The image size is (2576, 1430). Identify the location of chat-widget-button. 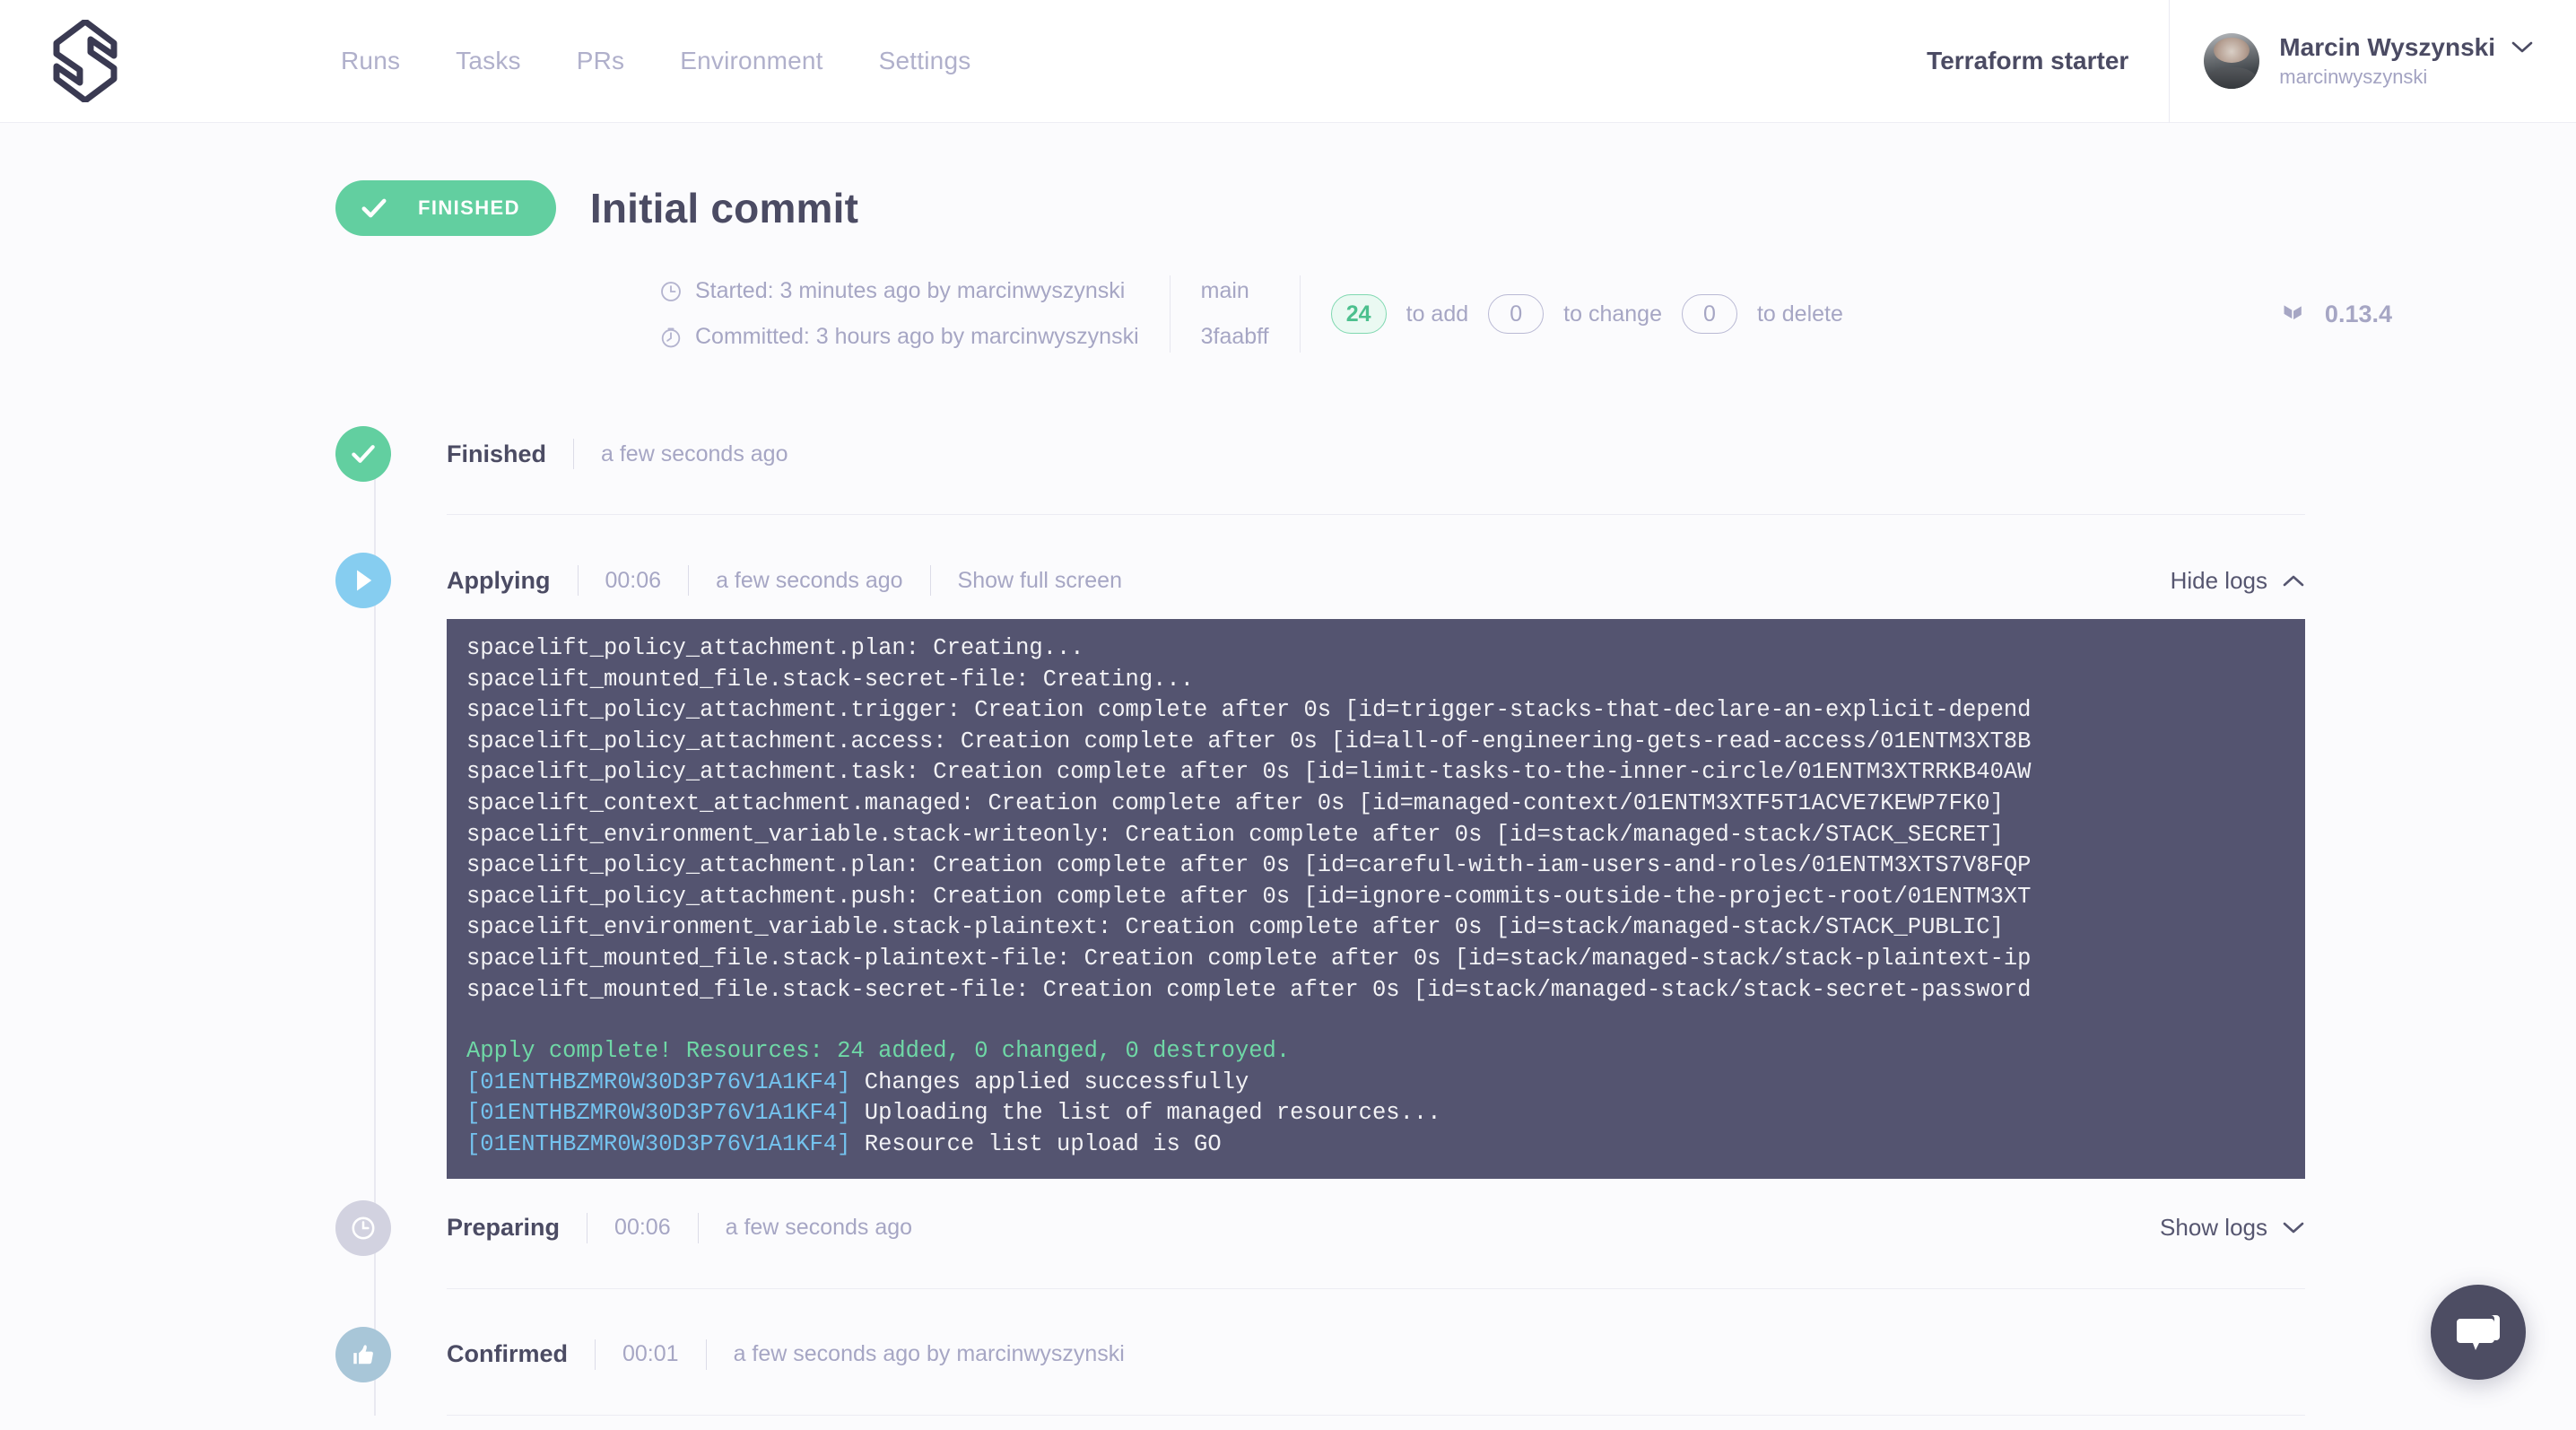
(2478, 1332).